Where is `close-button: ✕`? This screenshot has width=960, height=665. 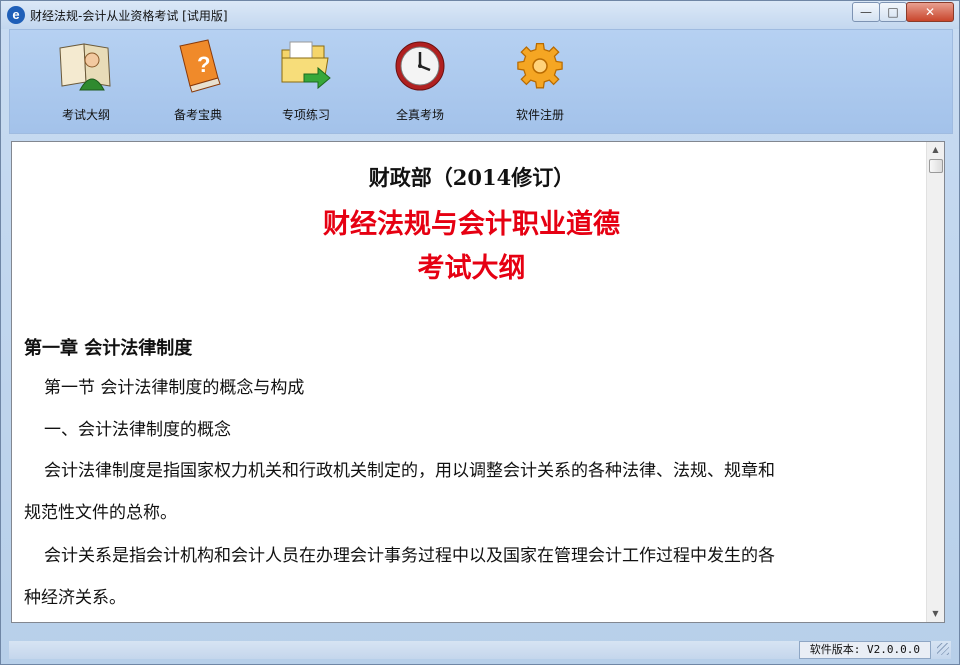 close-button: ✕ is located at coordinates (930, 12).